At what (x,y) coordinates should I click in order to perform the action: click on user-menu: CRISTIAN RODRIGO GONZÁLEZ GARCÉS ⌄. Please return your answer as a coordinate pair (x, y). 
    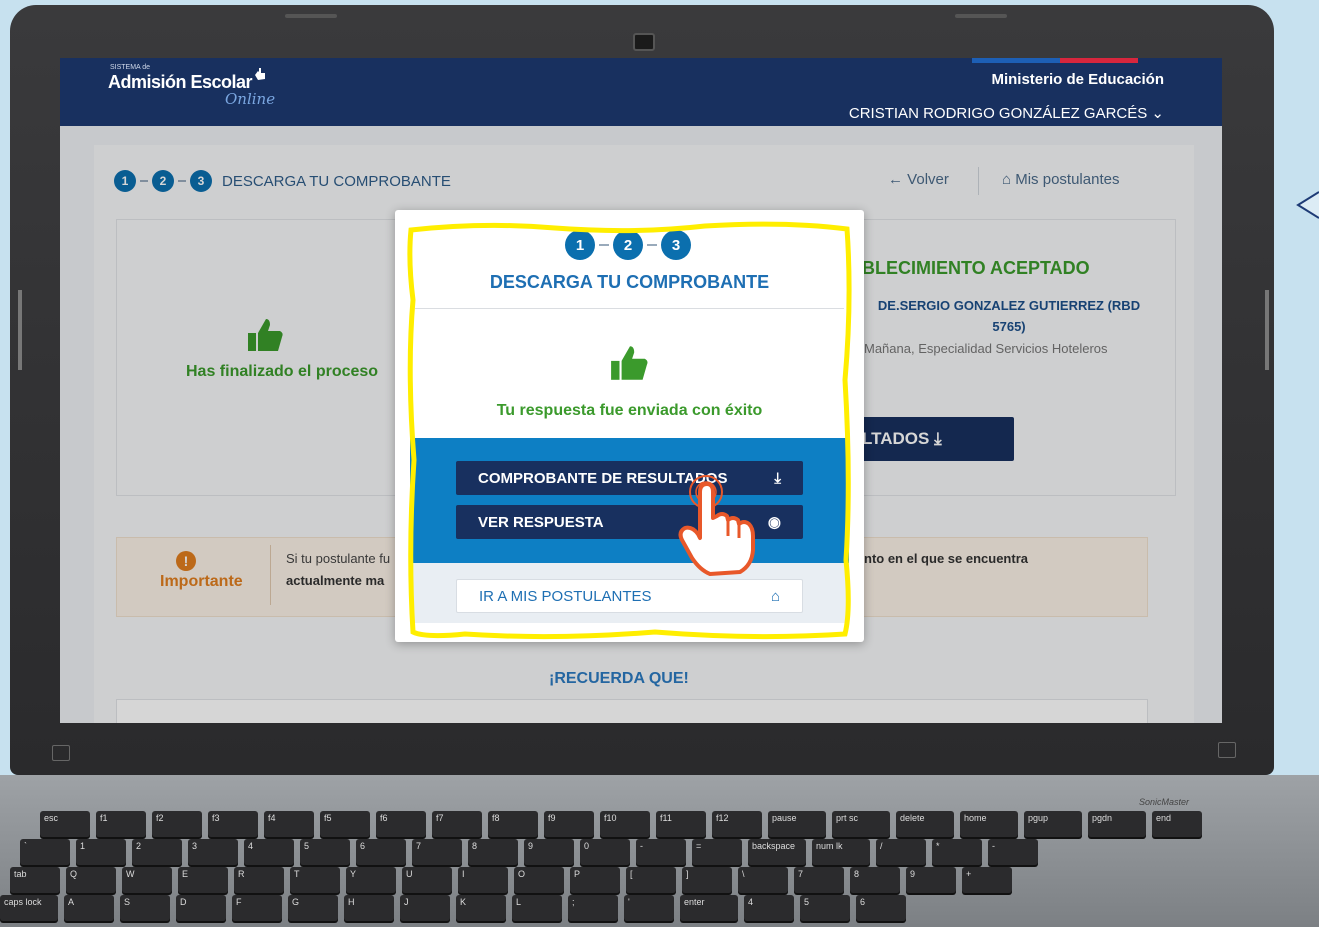
    Looking at the image, I should click on (1006, 113).